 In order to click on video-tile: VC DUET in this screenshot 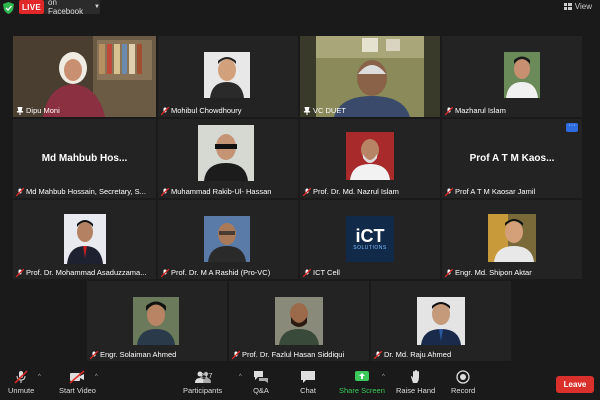, I will do `click(370, 76)`.